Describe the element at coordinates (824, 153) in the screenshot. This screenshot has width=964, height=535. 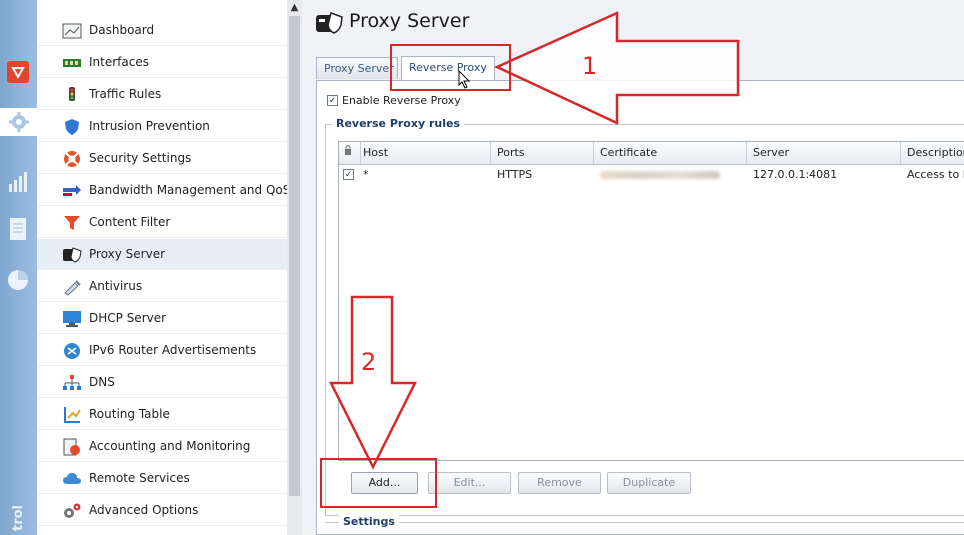
I see `column-header-server: Server` at that location.